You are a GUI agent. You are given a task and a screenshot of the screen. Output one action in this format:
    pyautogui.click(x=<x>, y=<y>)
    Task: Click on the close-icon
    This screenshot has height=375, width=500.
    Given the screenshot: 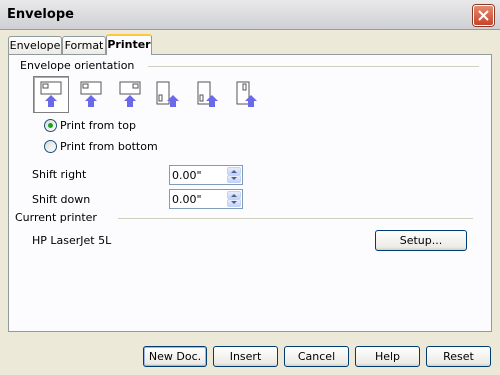 What is the action you would take?
    pyautogui.click(x=483, y=15)
    